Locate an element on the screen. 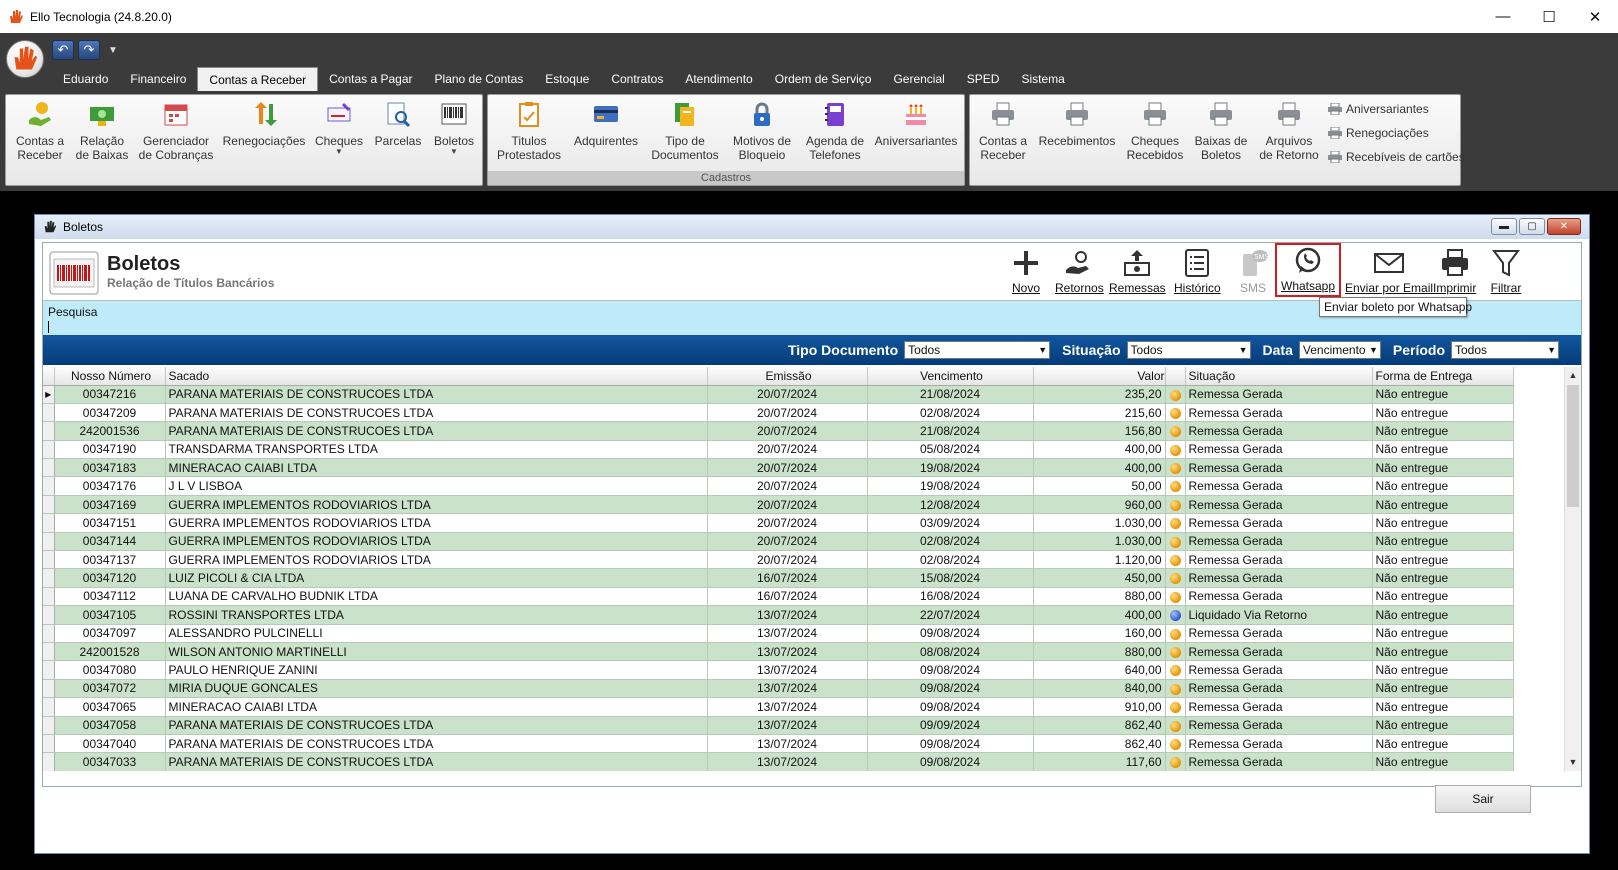  ribbon-renegociacoes-button: Renegociações is located at coordinates (264, 123).